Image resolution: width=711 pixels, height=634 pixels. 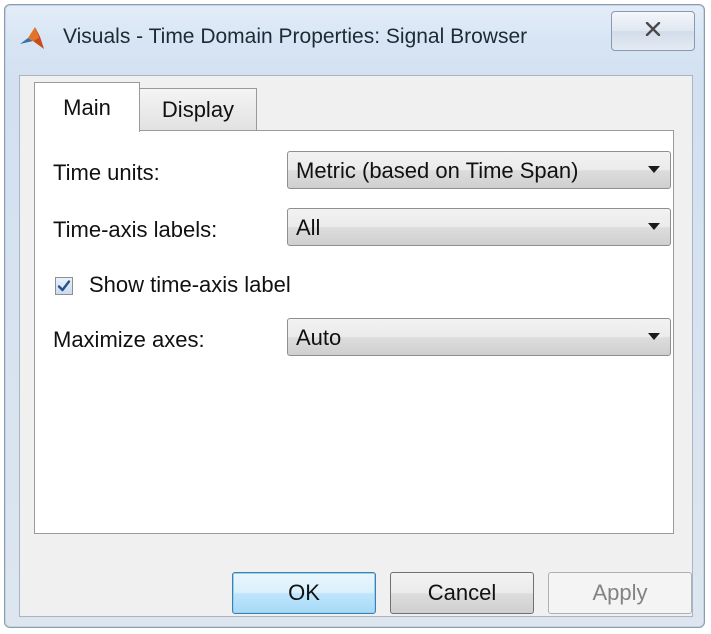 I want to click on tab-main-label: Main, so click(x=87, y=107).